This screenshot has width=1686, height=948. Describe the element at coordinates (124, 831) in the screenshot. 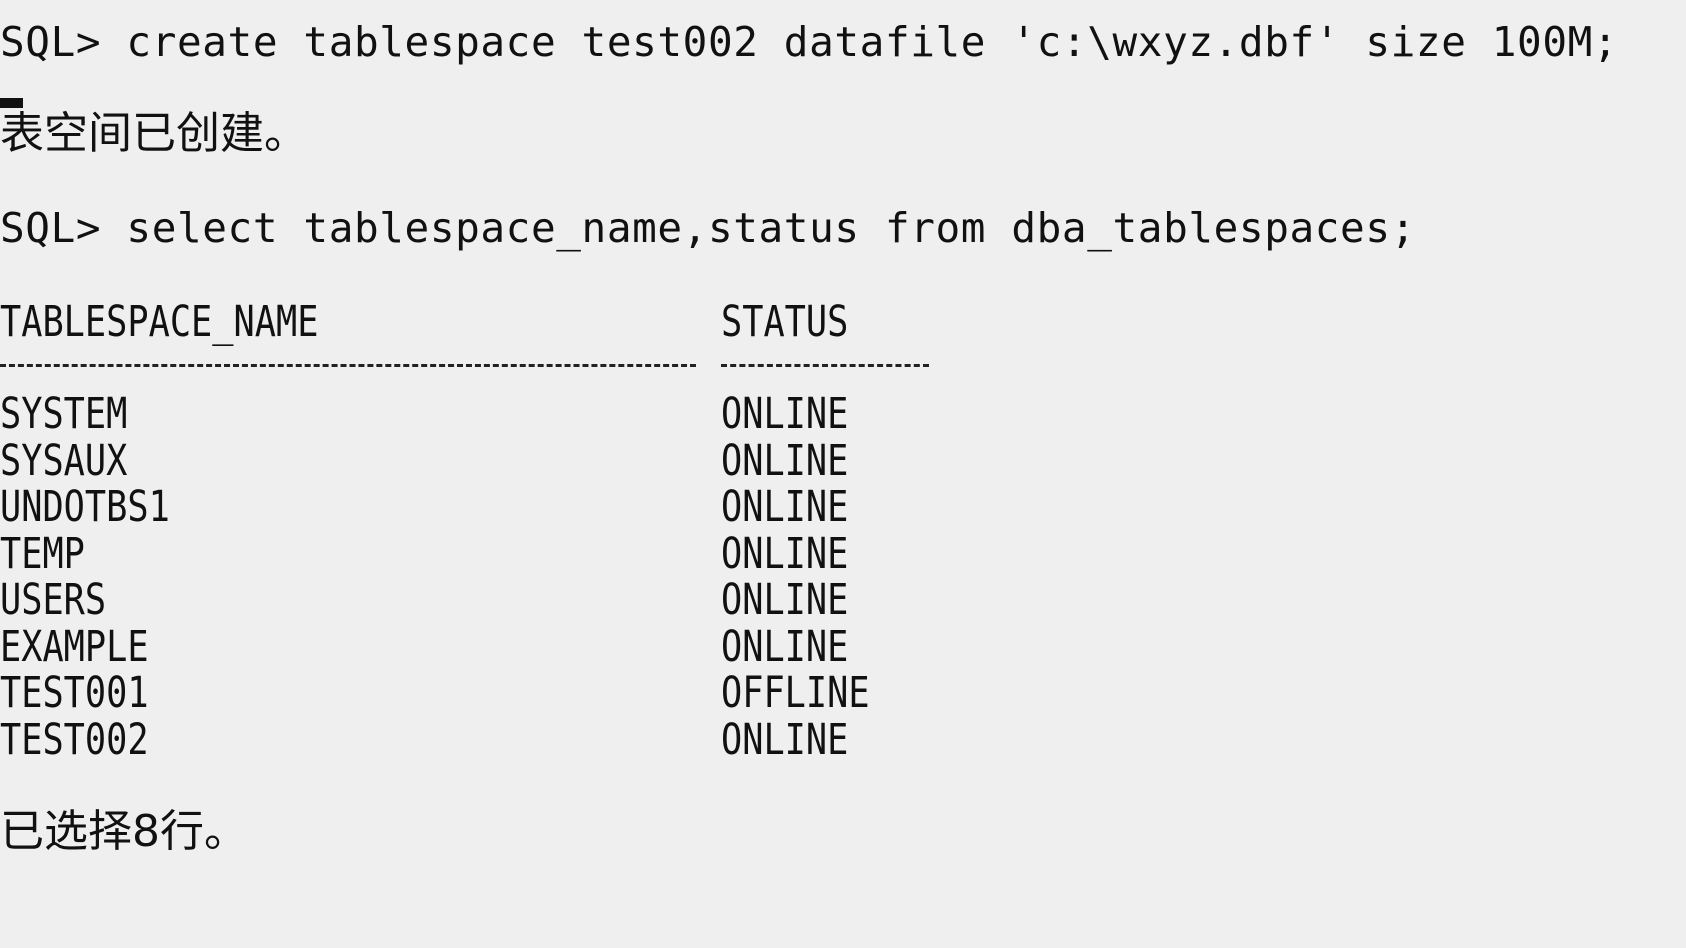

I see `rows-selected-footer: 已选择8行。` at that location.